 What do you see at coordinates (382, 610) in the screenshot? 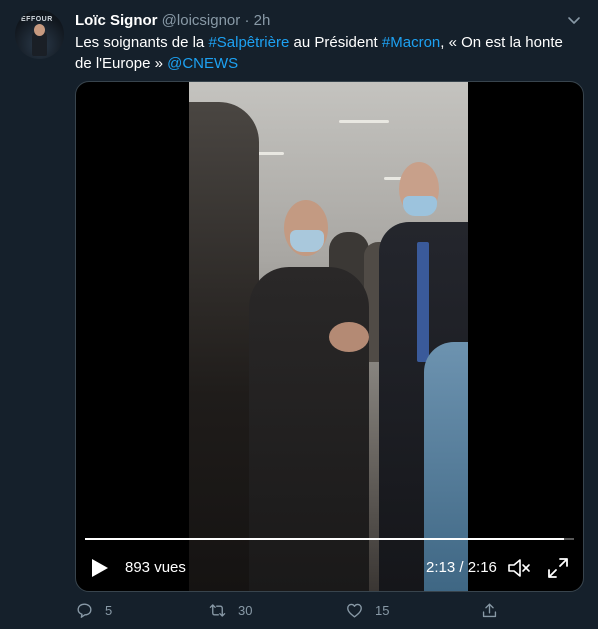
I see `like-count: 15` at bounding box center [382, 610].